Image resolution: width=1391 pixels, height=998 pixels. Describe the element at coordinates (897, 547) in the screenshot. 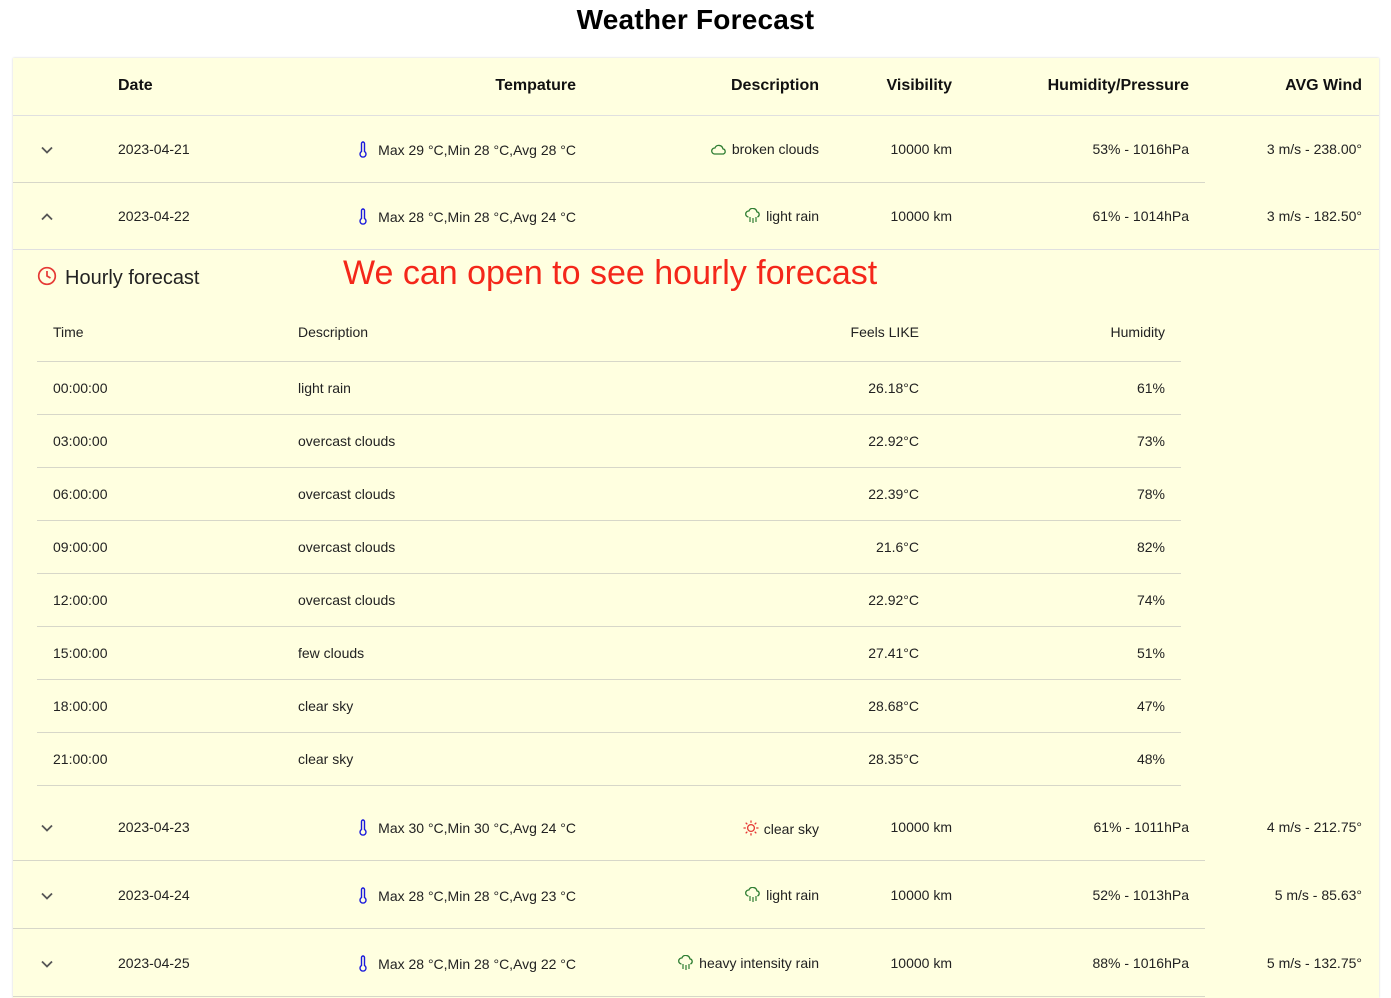

I see `hourly-feels-like: 21.6°C` at that location.